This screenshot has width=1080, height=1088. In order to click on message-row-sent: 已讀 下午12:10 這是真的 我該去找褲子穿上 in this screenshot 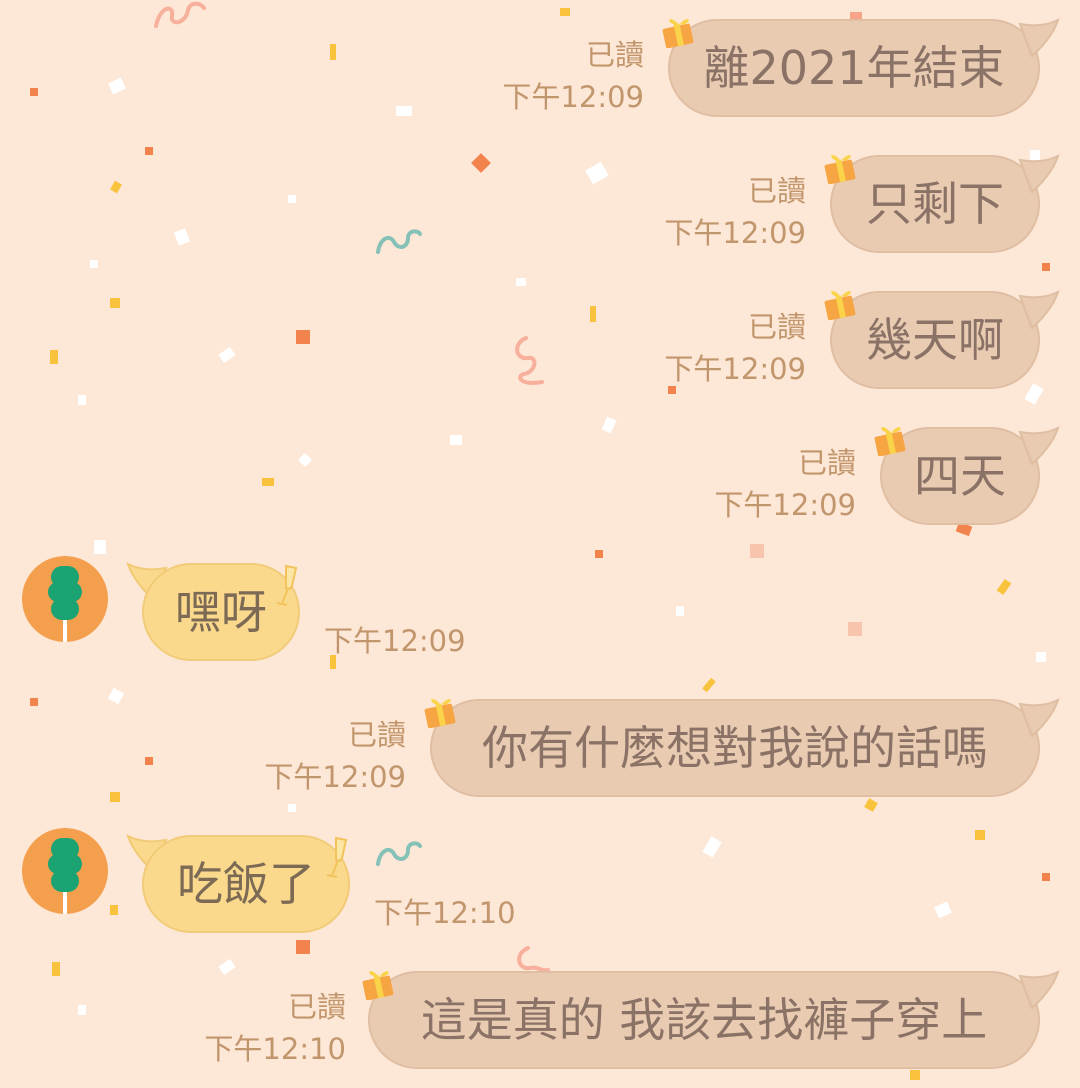, I will do `click(540, 1017)`.